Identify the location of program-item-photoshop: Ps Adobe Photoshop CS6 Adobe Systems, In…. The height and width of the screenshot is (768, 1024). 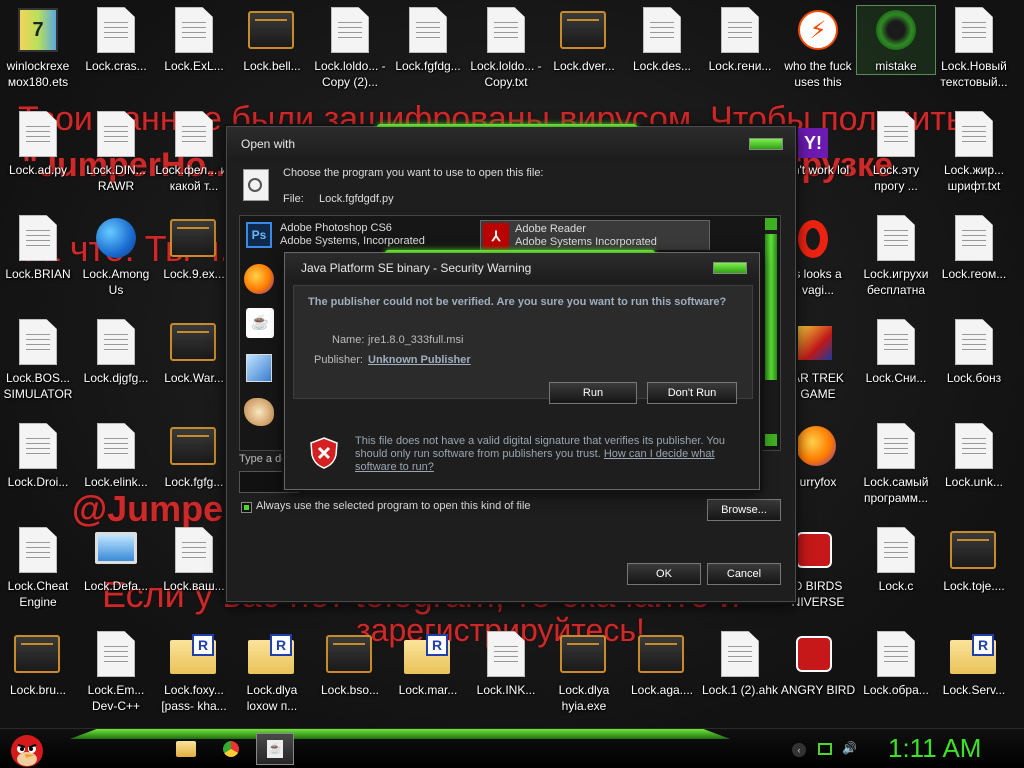
(362, 237).